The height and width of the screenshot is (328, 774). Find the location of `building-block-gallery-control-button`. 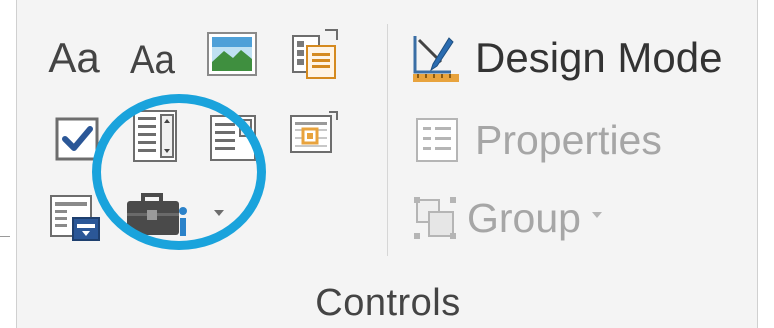

building-block-gallery-control-button is located at coordinates (315, 54).